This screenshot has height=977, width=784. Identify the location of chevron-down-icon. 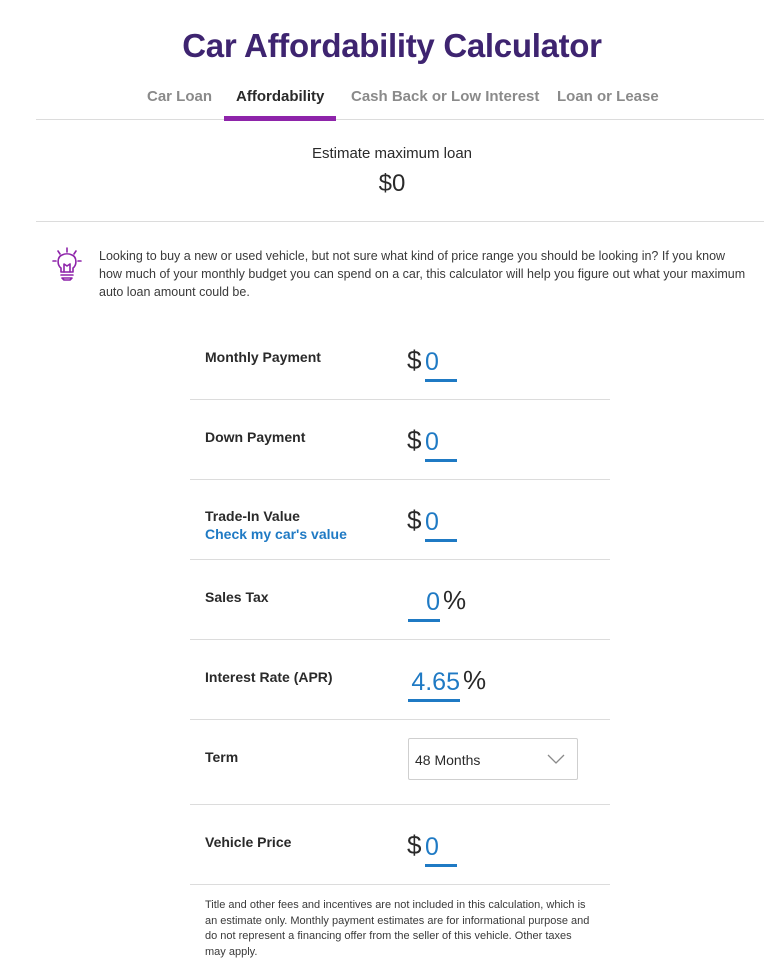
(556, 759).